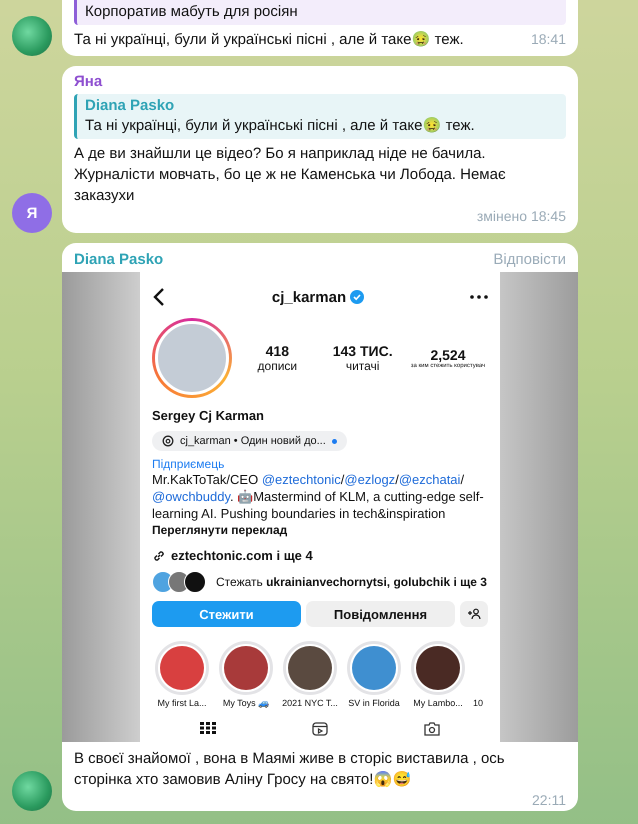 The height and width of the screenshot is (824, 638). What do you see at coordinates (32, 213) in the screenshot?
I see `user-avatar: Я` at bounding box center [32, 213].